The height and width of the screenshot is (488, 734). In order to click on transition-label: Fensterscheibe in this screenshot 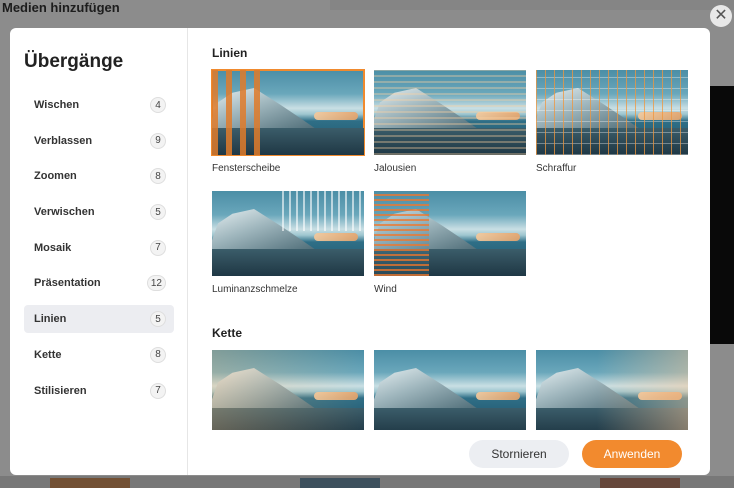, I will do `click(246, 168)`.